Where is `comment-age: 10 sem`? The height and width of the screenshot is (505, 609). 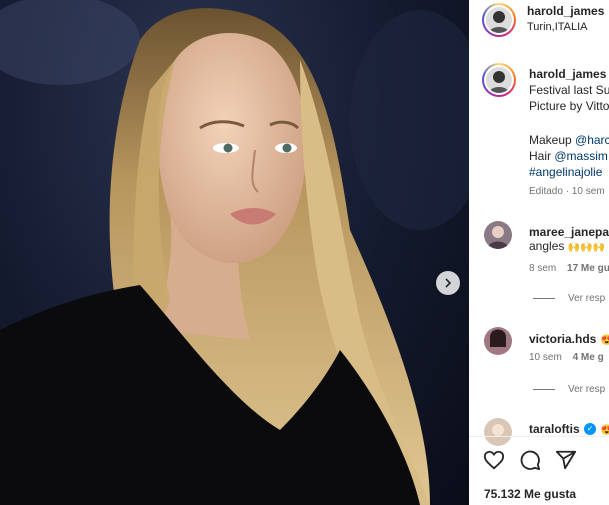 comment-age: 10 sem is located at coordinates (545, 357).